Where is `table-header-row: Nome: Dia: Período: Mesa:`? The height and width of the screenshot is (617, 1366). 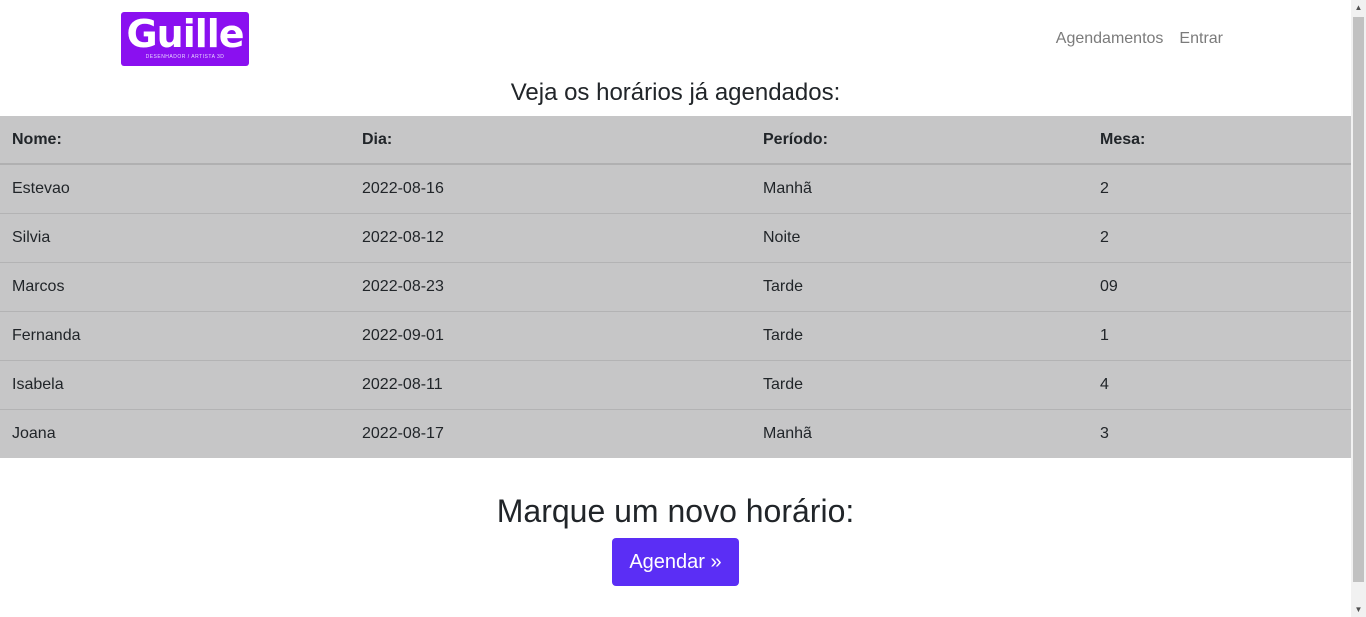 table-header-row: Nome: Dia: Período: Mesa: is located at coordinates (675, 140).